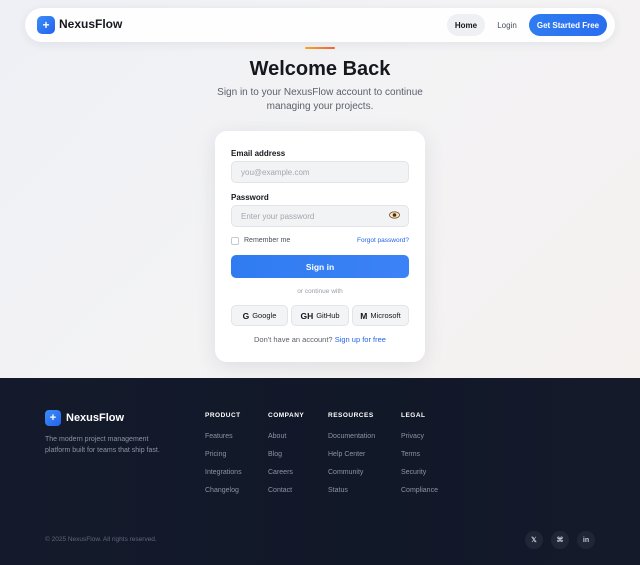  I want to click on google-signin-button: G Google, so click(259, 315).